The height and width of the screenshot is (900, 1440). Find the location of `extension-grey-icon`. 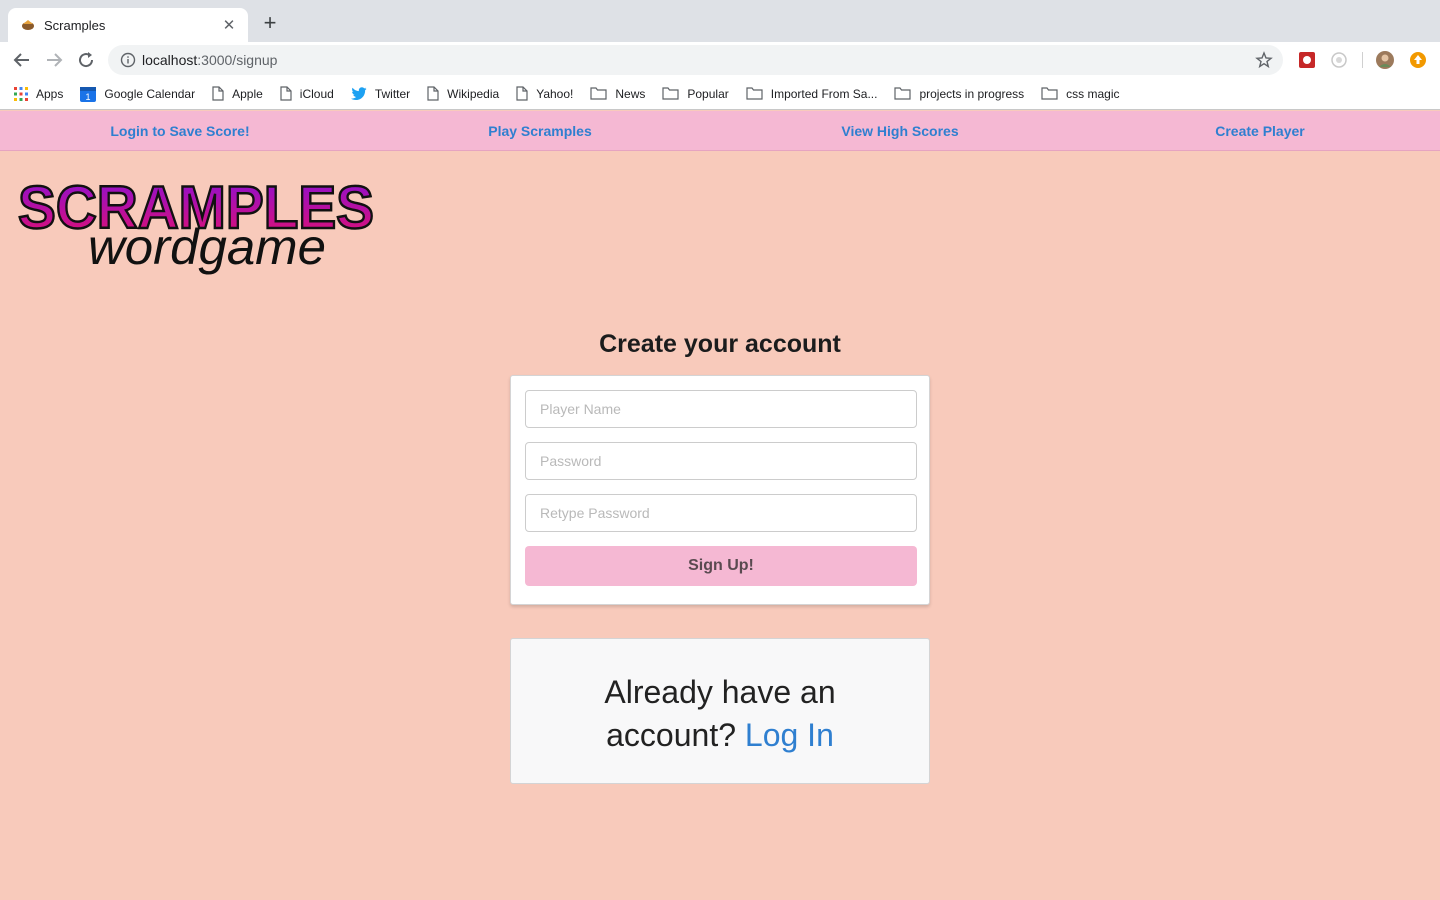

extension-grey-icon is located at coordinates (1339, 60).